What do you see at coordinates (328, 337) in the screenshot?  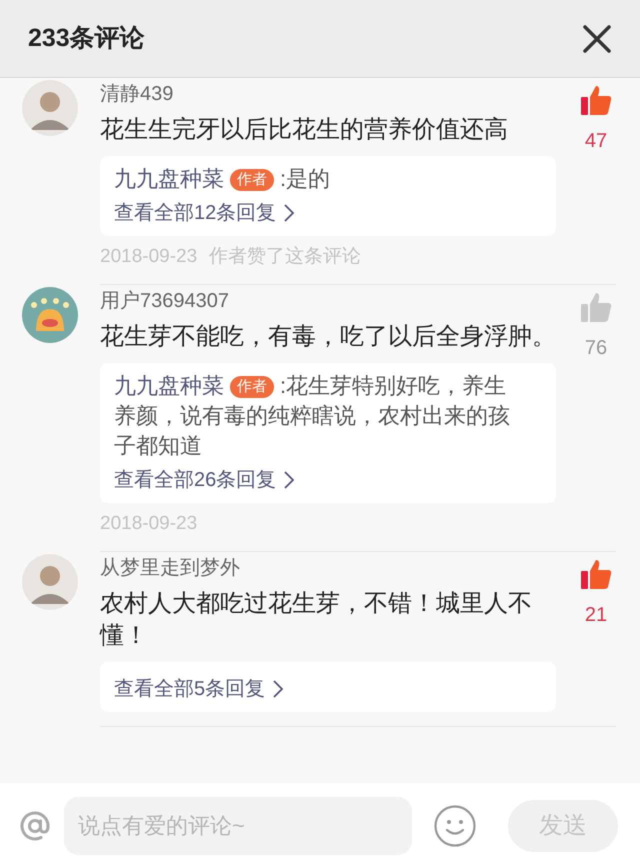 I see `comment-text: 花生芽不能吃，有毒，吃了以后全身浮肿。` at bounding box center [328, 337].